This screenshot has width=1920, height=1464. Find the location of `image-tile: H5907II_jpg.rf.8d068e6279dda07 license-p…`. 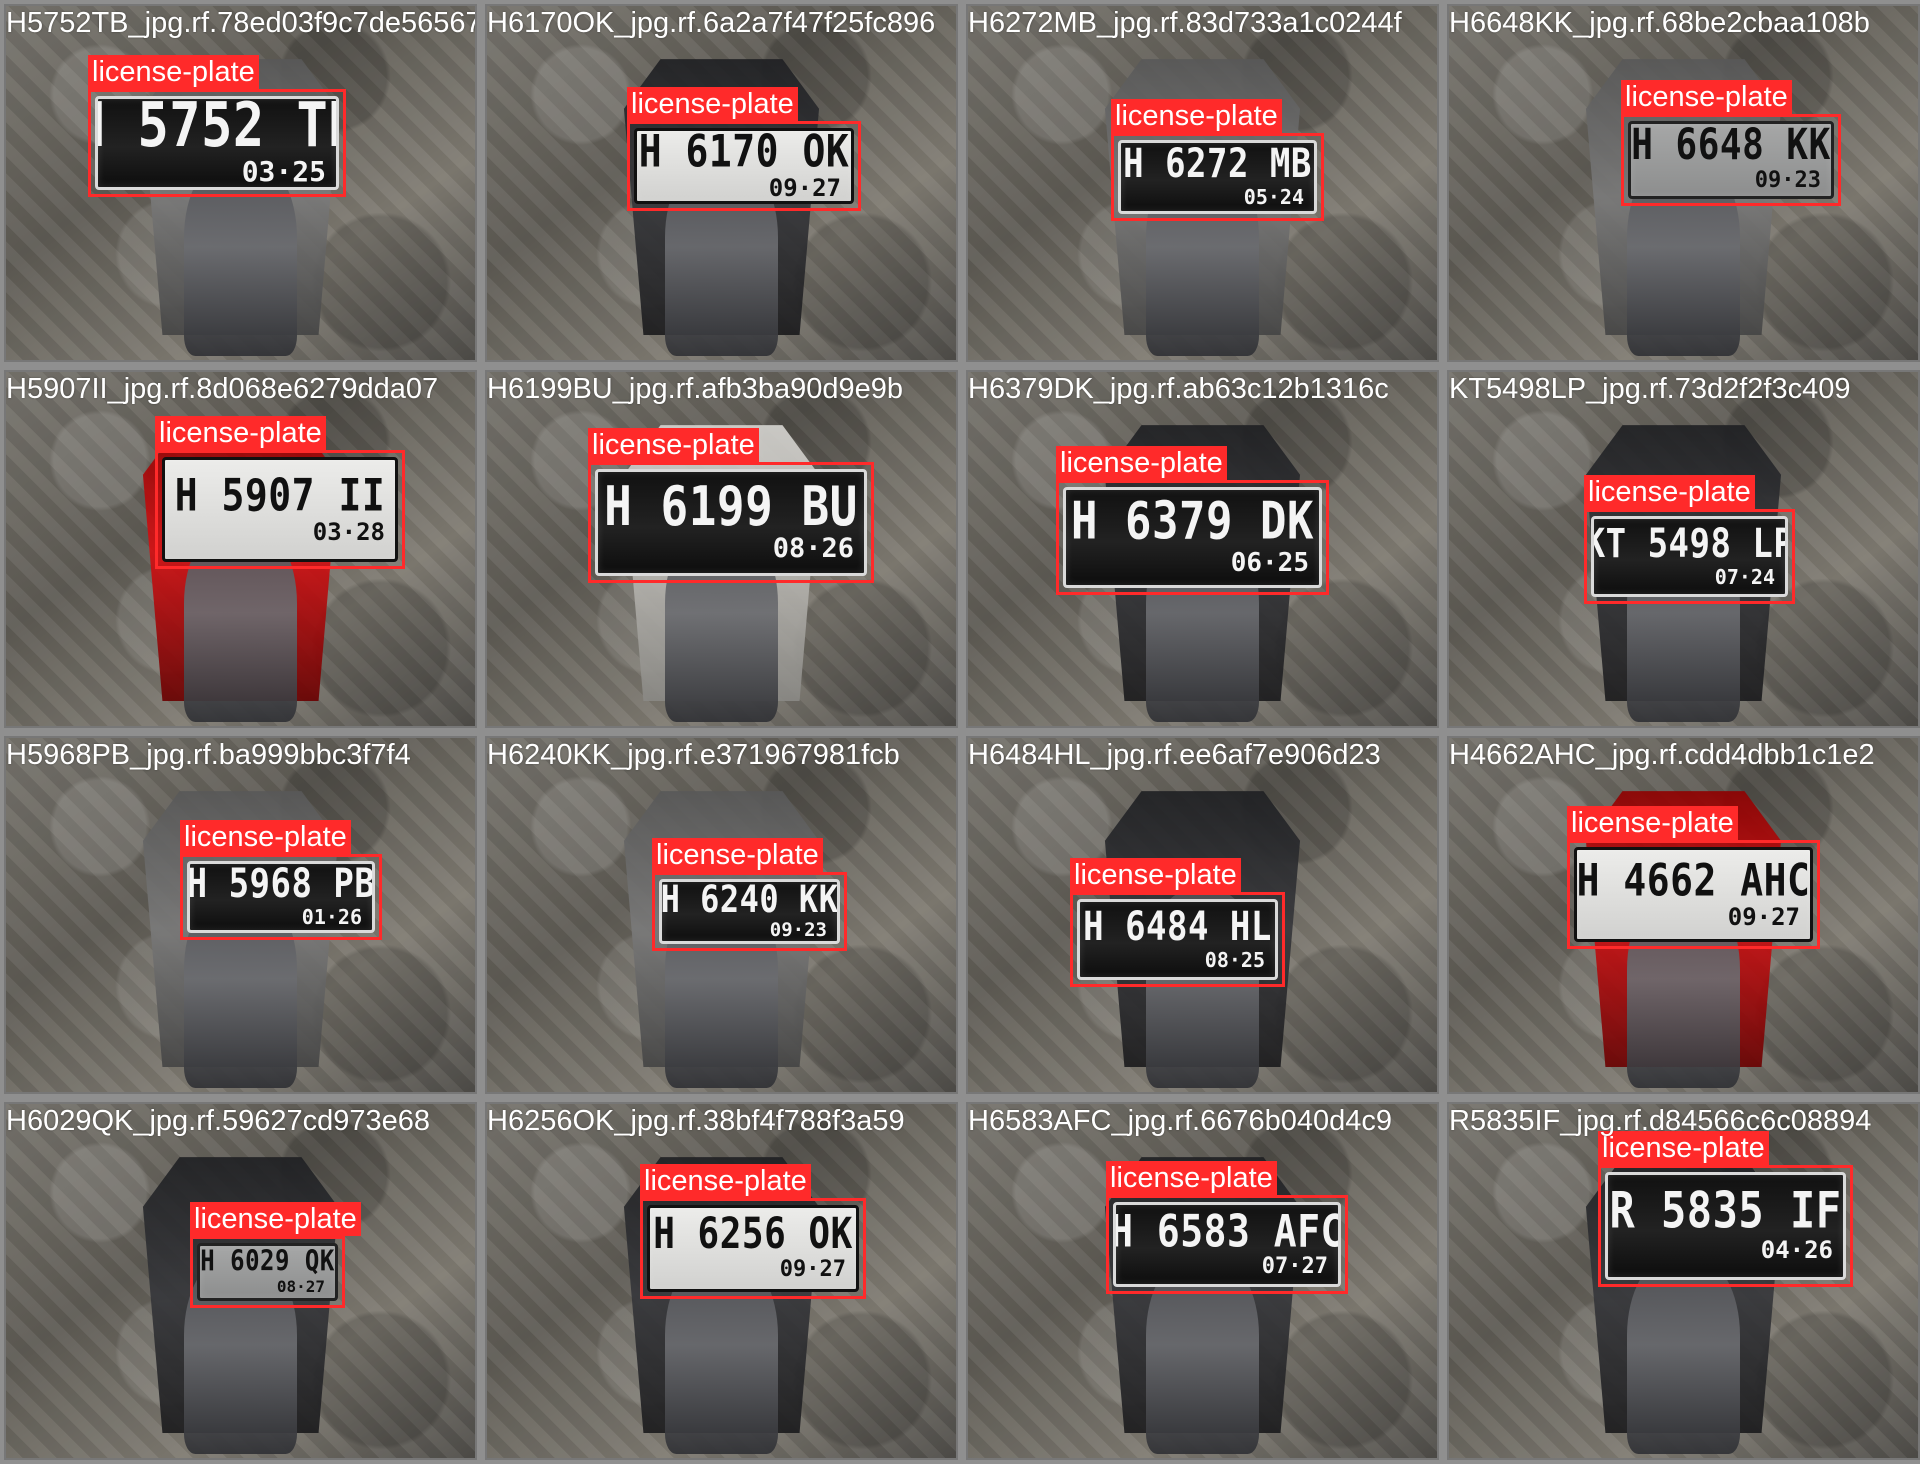

image-tile: H5907II_jpg.rf.8d068e6279dda07 license-p… is located at coordinates (240, 549).